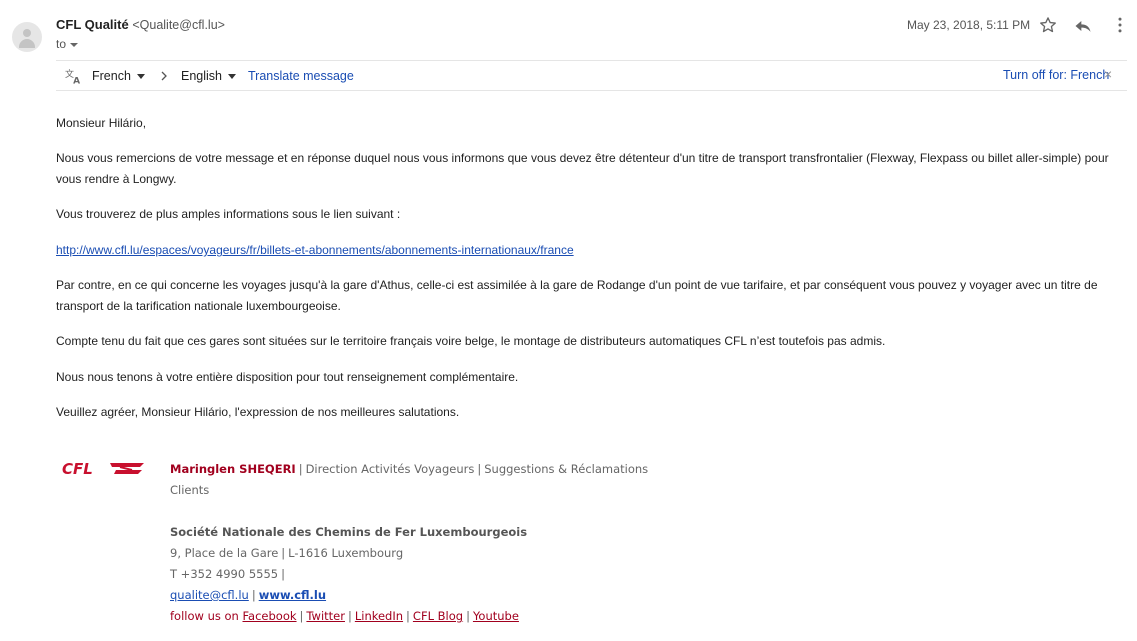  I want to click on target-language-label: English, so click(201, 76).